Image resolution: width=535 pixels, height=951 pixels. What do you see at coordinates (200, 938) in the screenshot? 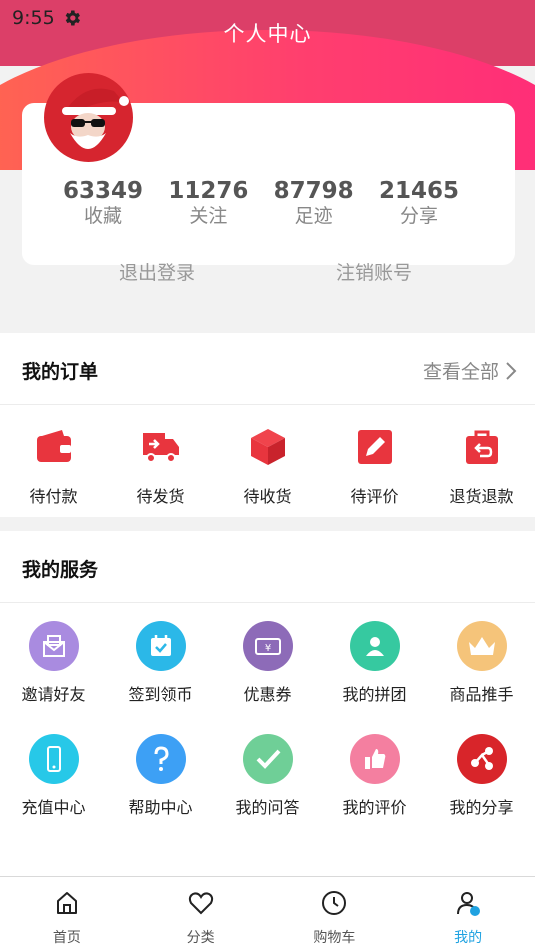
I see `tab-label: 分类` at bounding box center [200, 938].